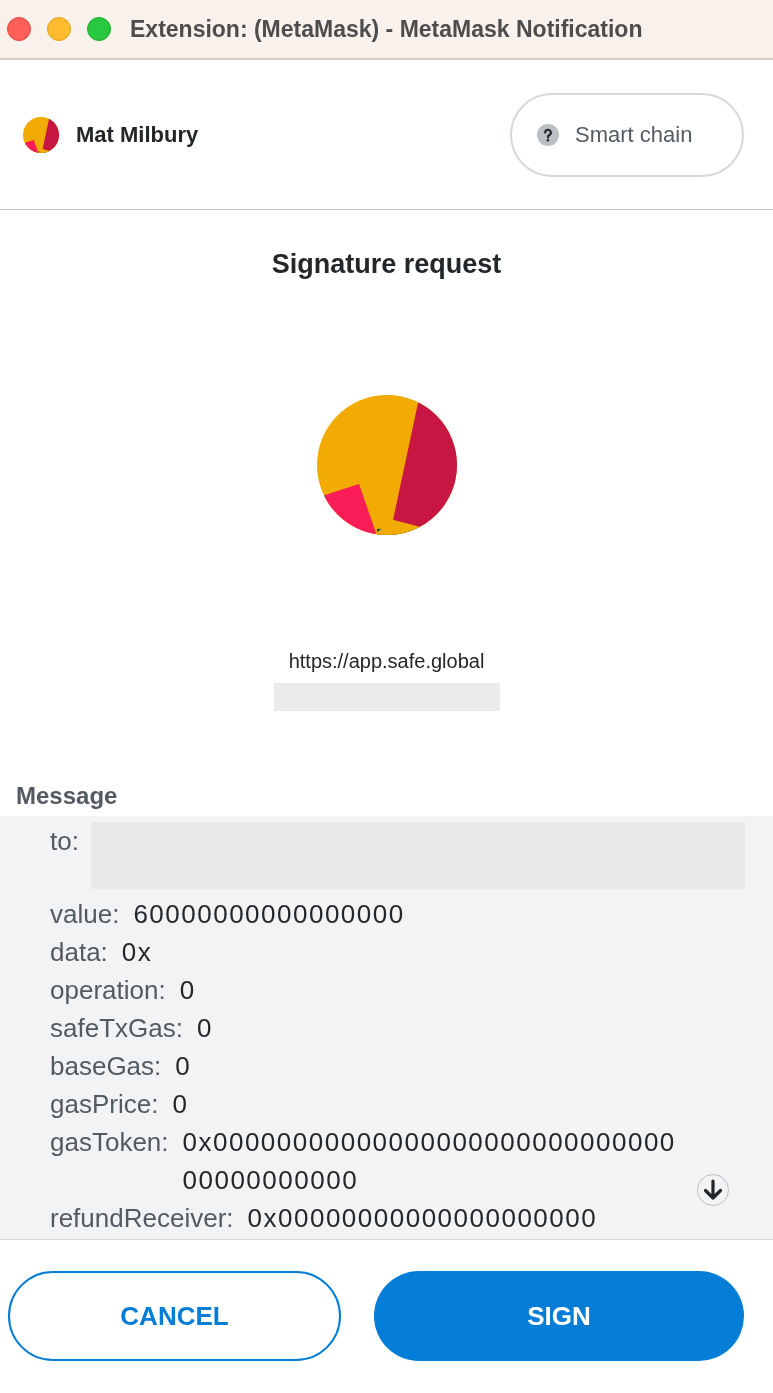  Describe the element at coordinates (137, 135) in the screenshot. I see `account-name: Mat Milbury` at that location.